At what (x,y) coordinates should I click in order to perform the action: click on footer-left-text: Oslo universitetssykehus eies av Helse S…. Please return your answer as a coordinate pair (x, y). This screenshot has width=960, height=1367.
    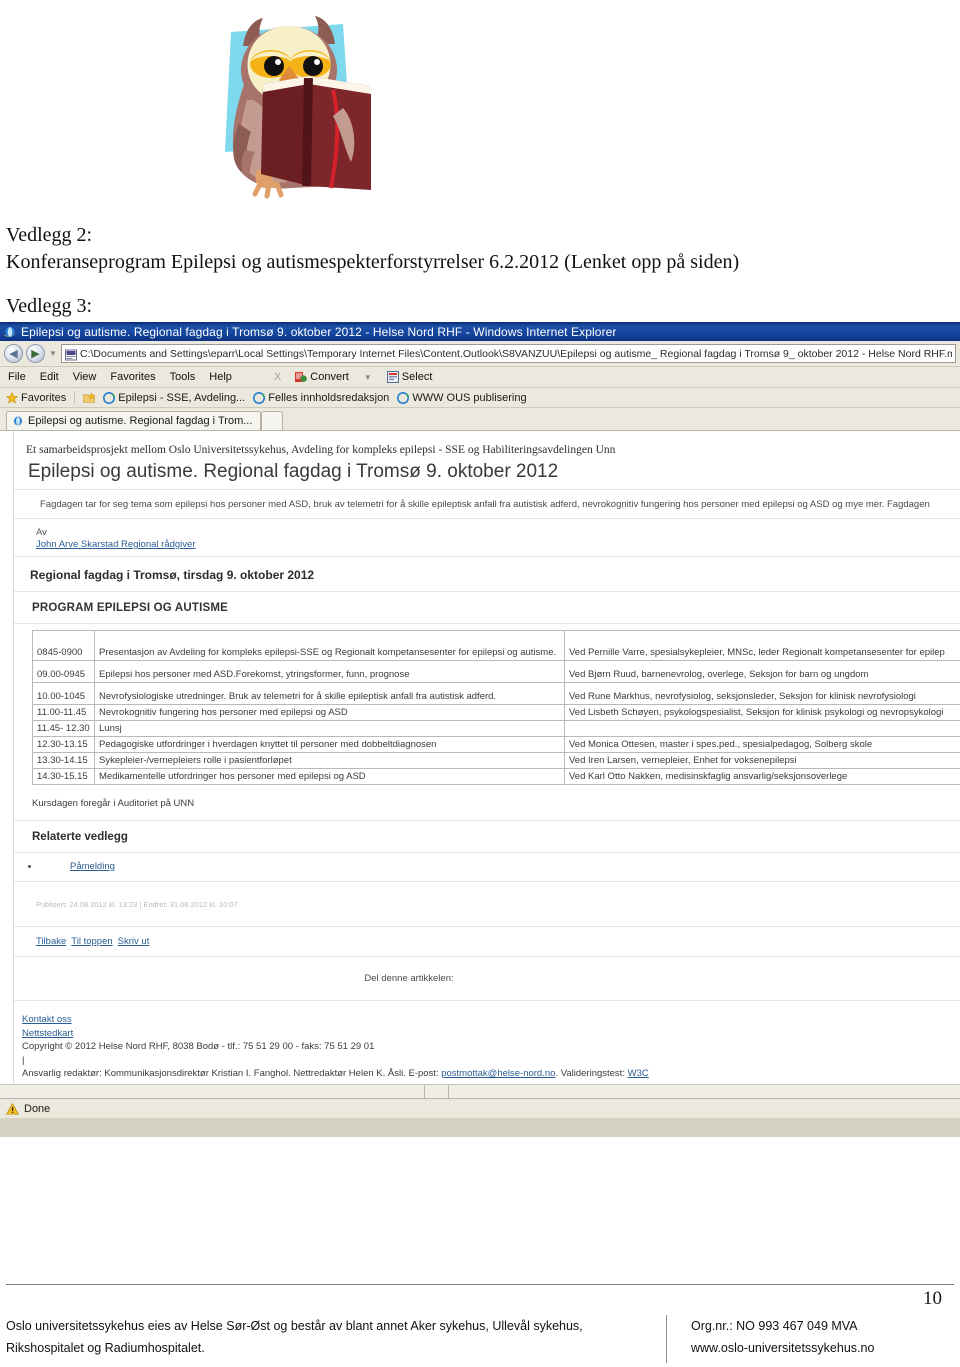
    Looking at the image, I should click on (336, 1339).